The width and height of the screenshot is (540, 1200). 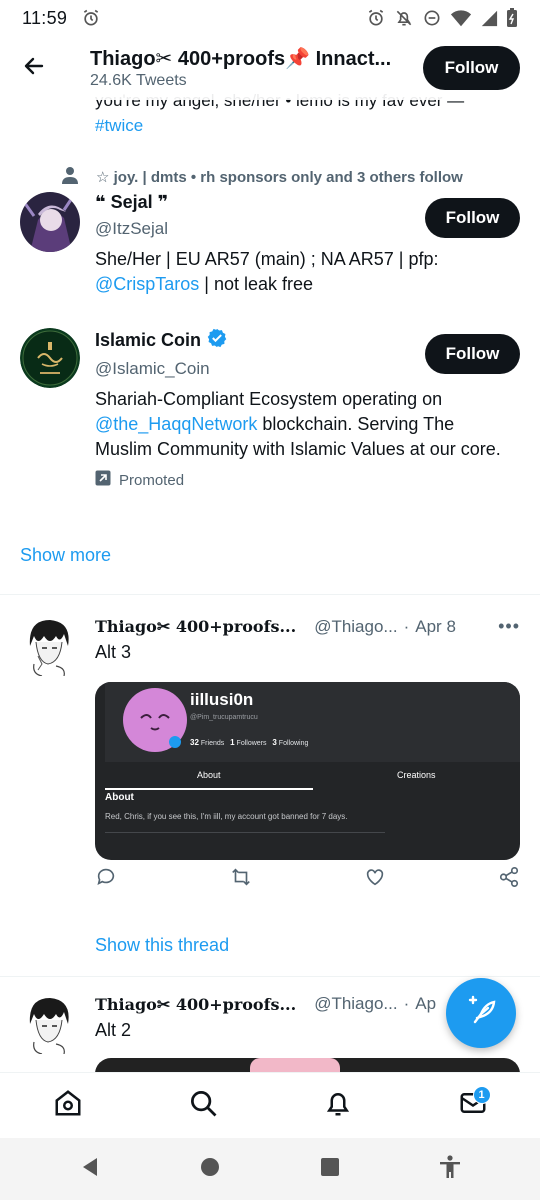 I want to click on compose-tweet-button, so click(x=481, y=1013).